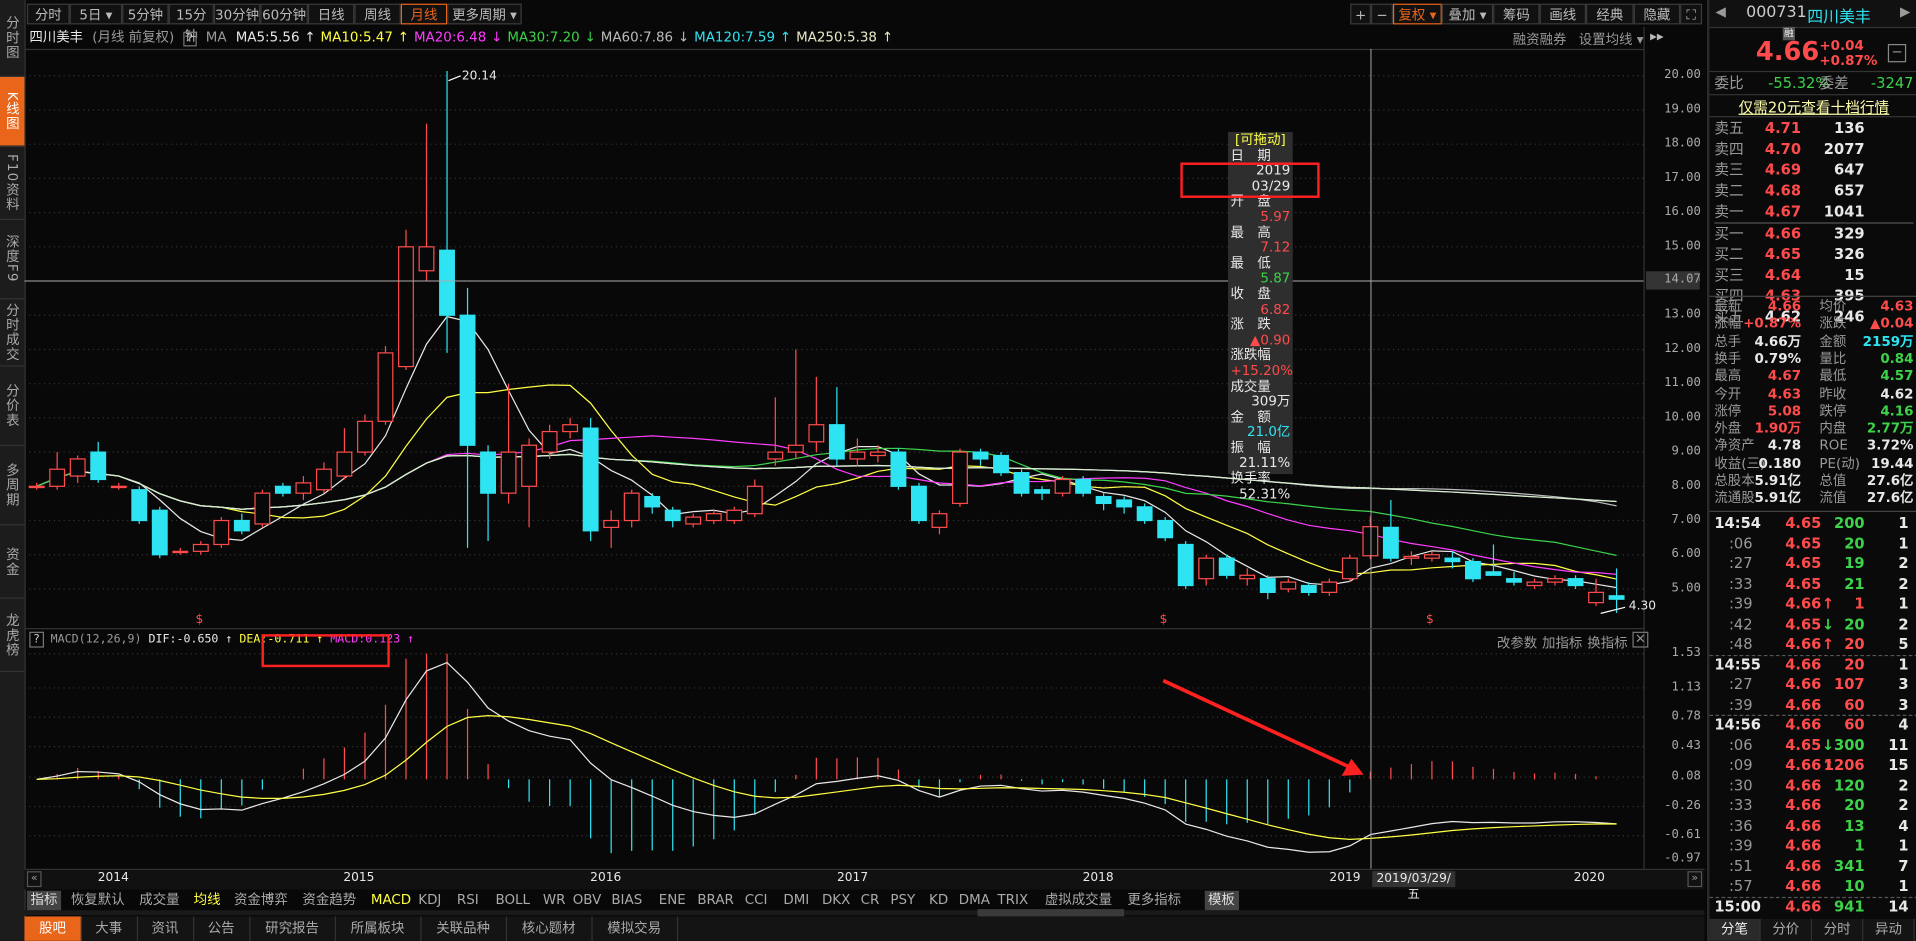  Describe the element at coordinates (1414, 886) in the screenshot. I see `crosshair-date: 2019/03/29/五` at that location.